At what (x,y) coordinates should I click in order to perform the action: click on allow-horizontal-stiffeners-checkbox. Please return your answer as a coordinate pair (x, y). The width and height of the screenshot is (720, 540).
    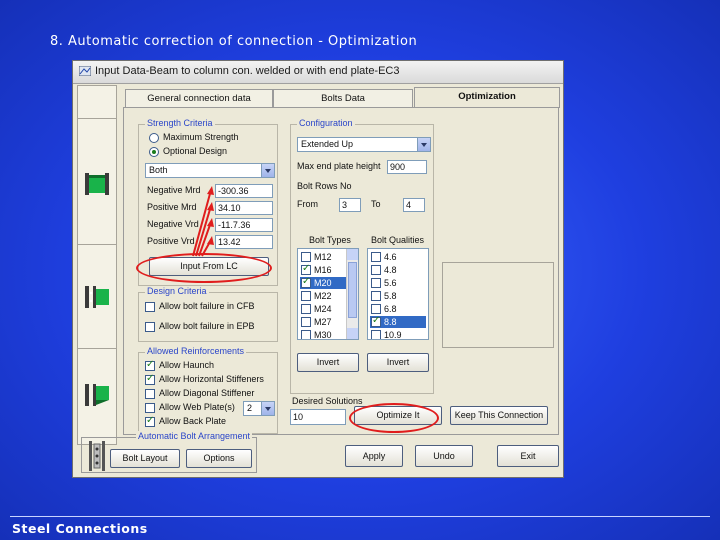
    Looking at the image, I should click on (150, 379).